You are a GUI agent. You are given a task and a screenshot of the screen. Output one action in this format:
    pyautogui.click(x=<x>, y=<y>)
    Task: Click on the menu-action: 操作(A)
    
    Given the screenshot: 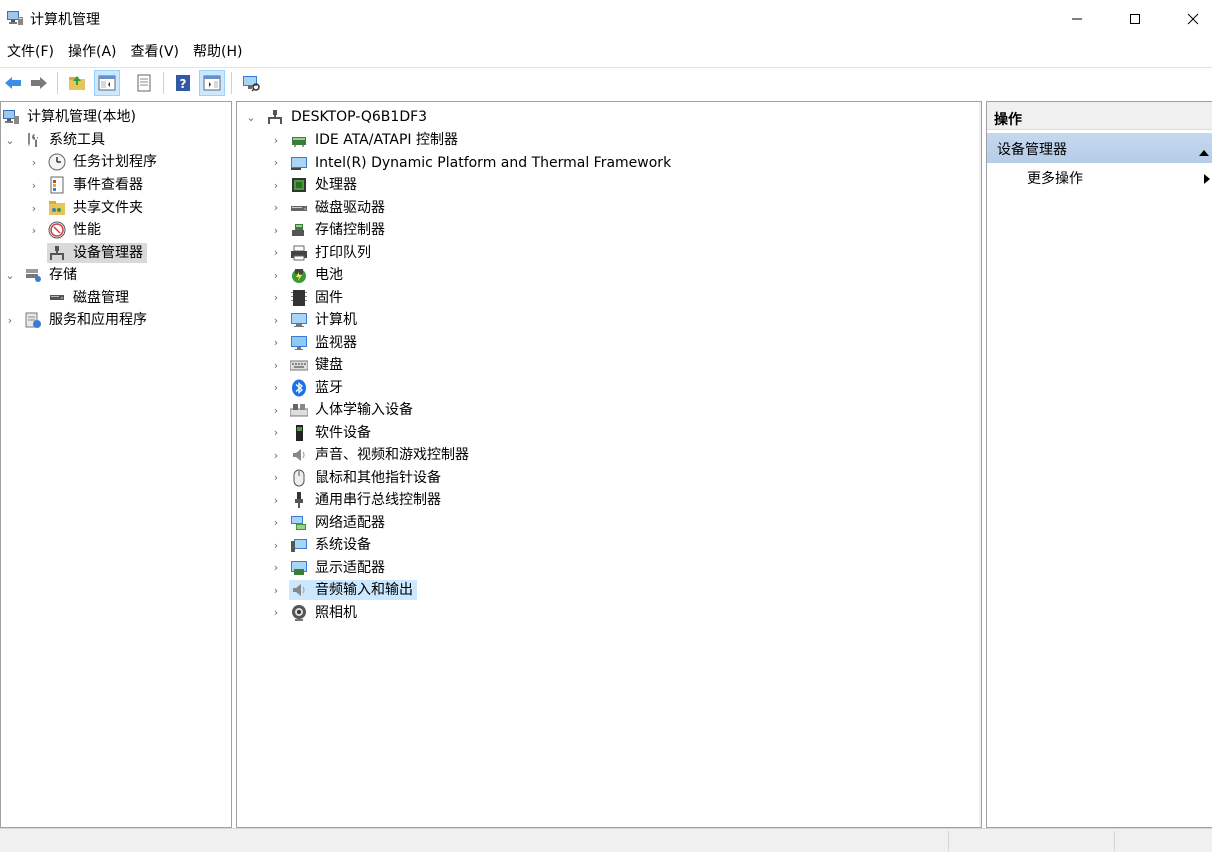 What is the action you would take?
    pyautogui.click(x=92, y=52)
    